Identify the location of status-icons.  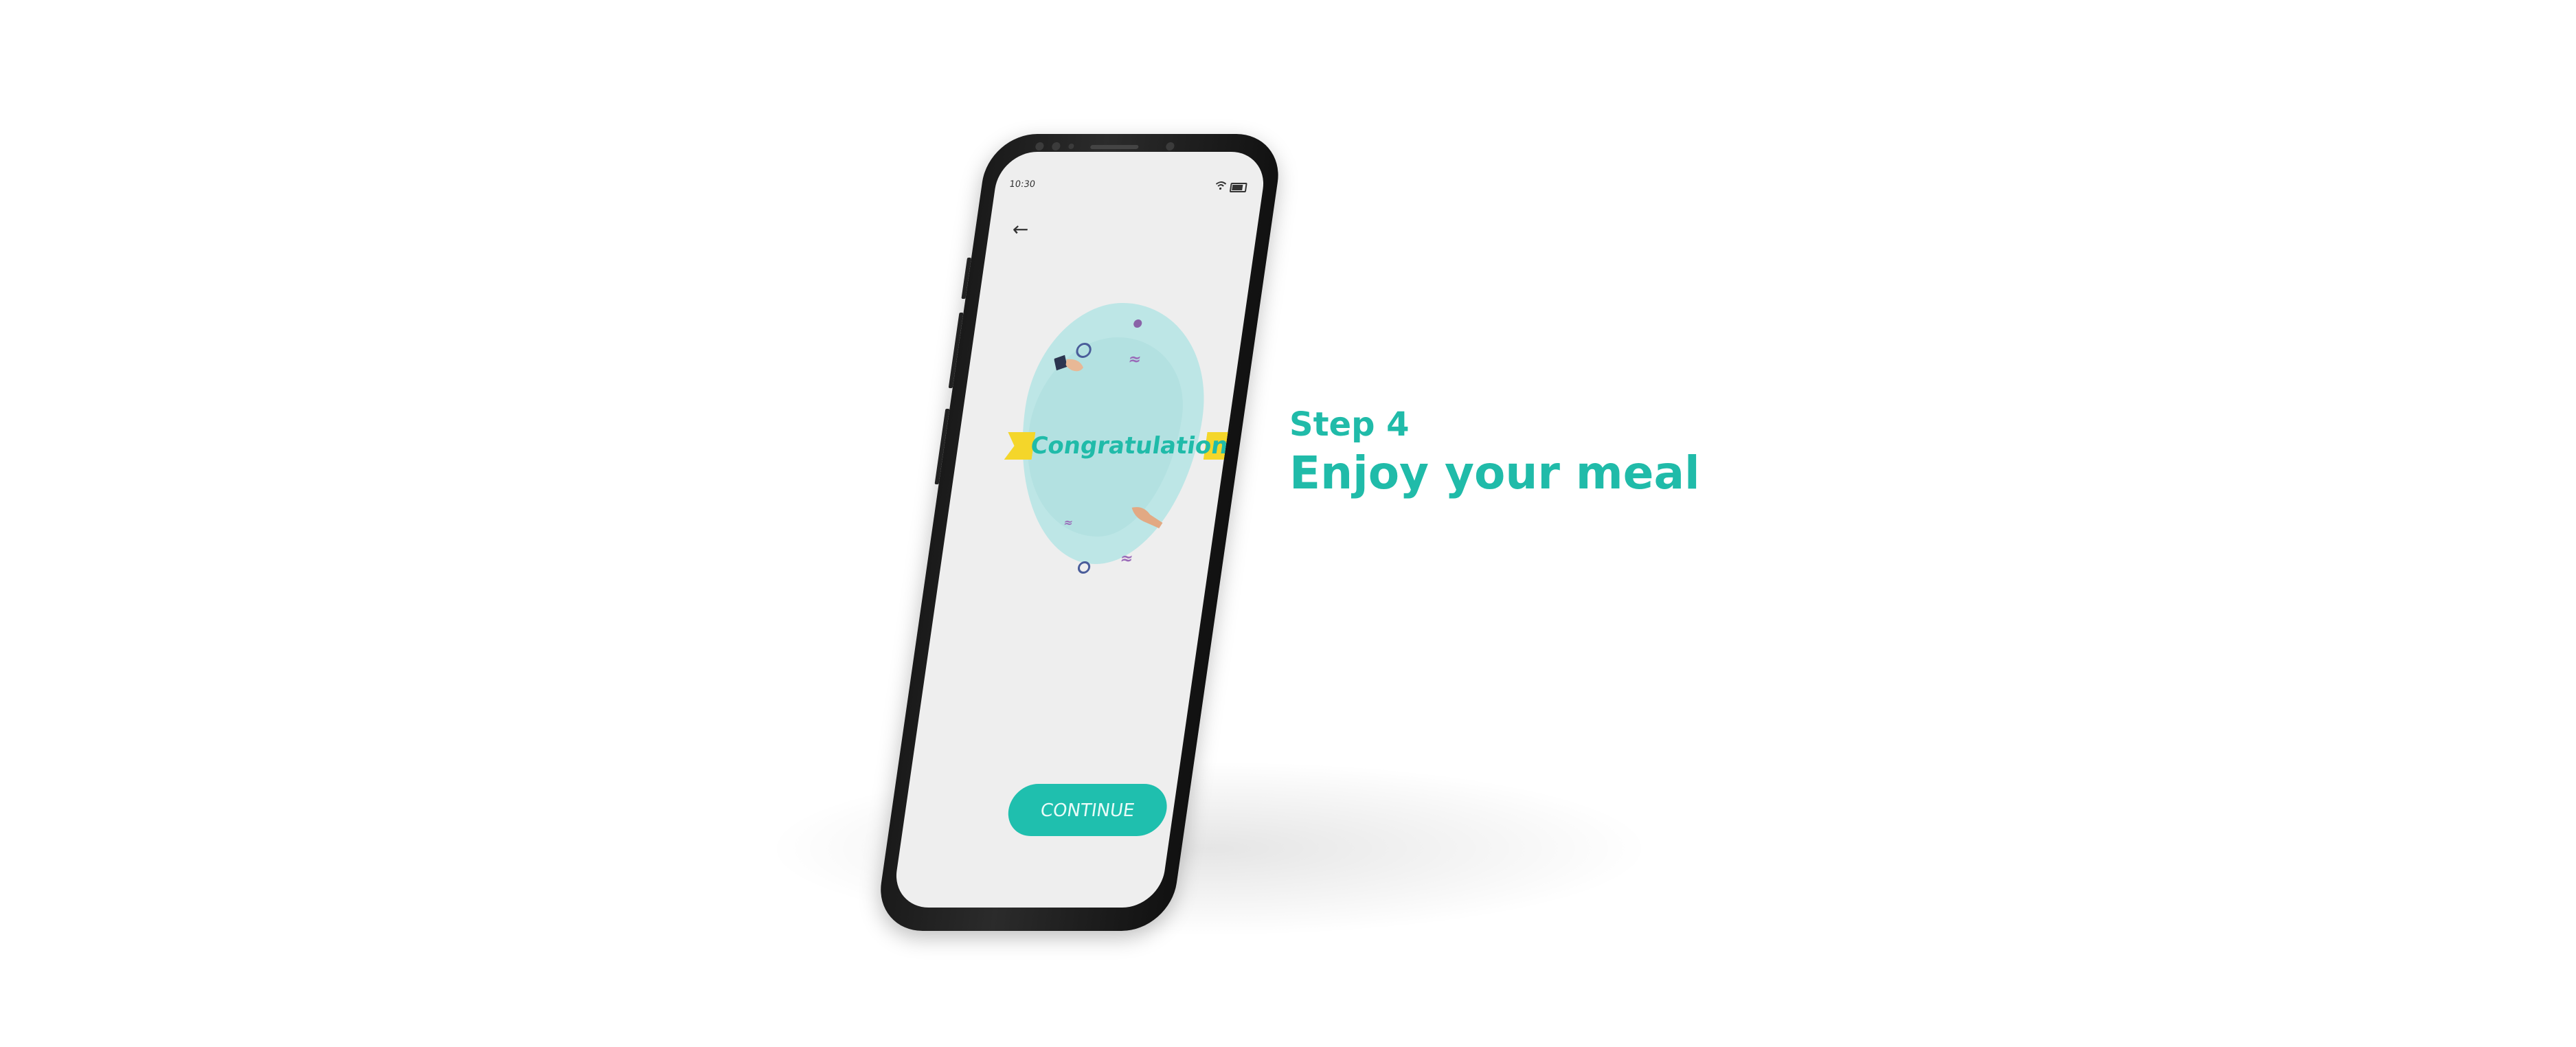
(1226, 186).